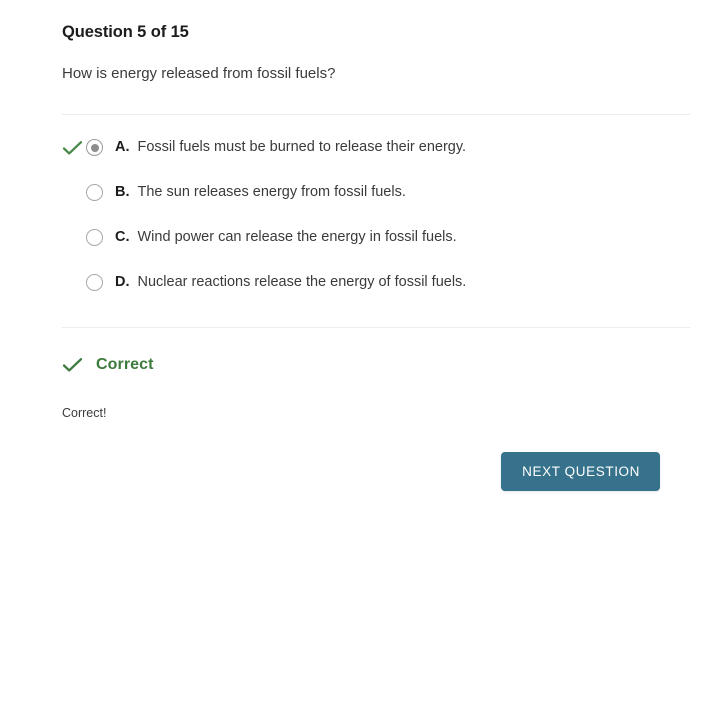  Describe the element at coordinates (125, 32) in the screenshot. I see `question-counter: Question 5 of 15` at that location.